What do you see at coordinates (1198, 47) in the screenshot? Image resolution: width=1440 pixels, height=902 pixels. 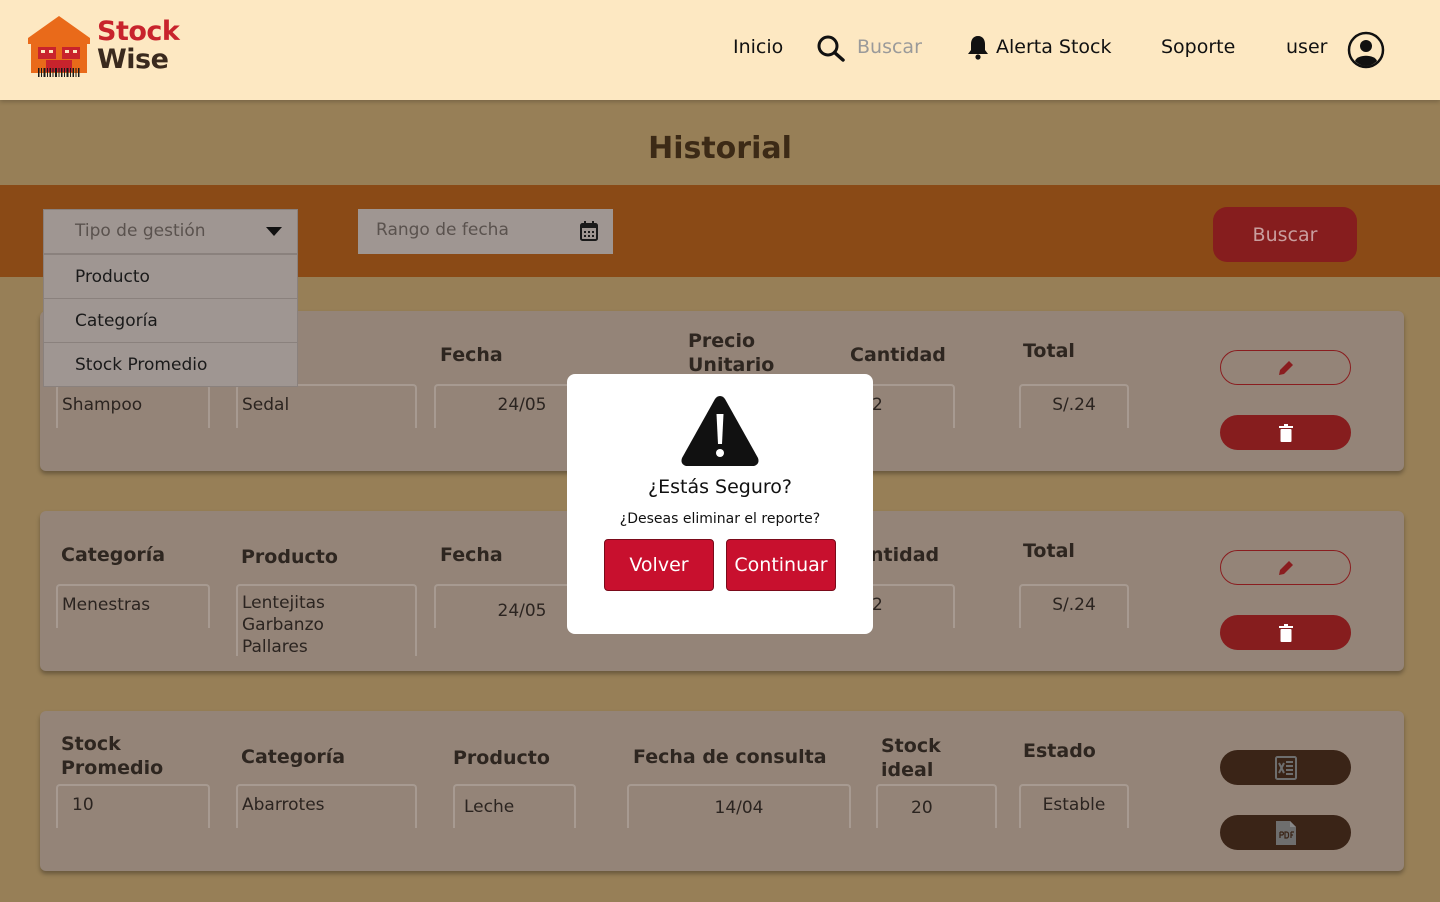 I see `nav-support-link: Soporte` at bounding box center [1198, 47].